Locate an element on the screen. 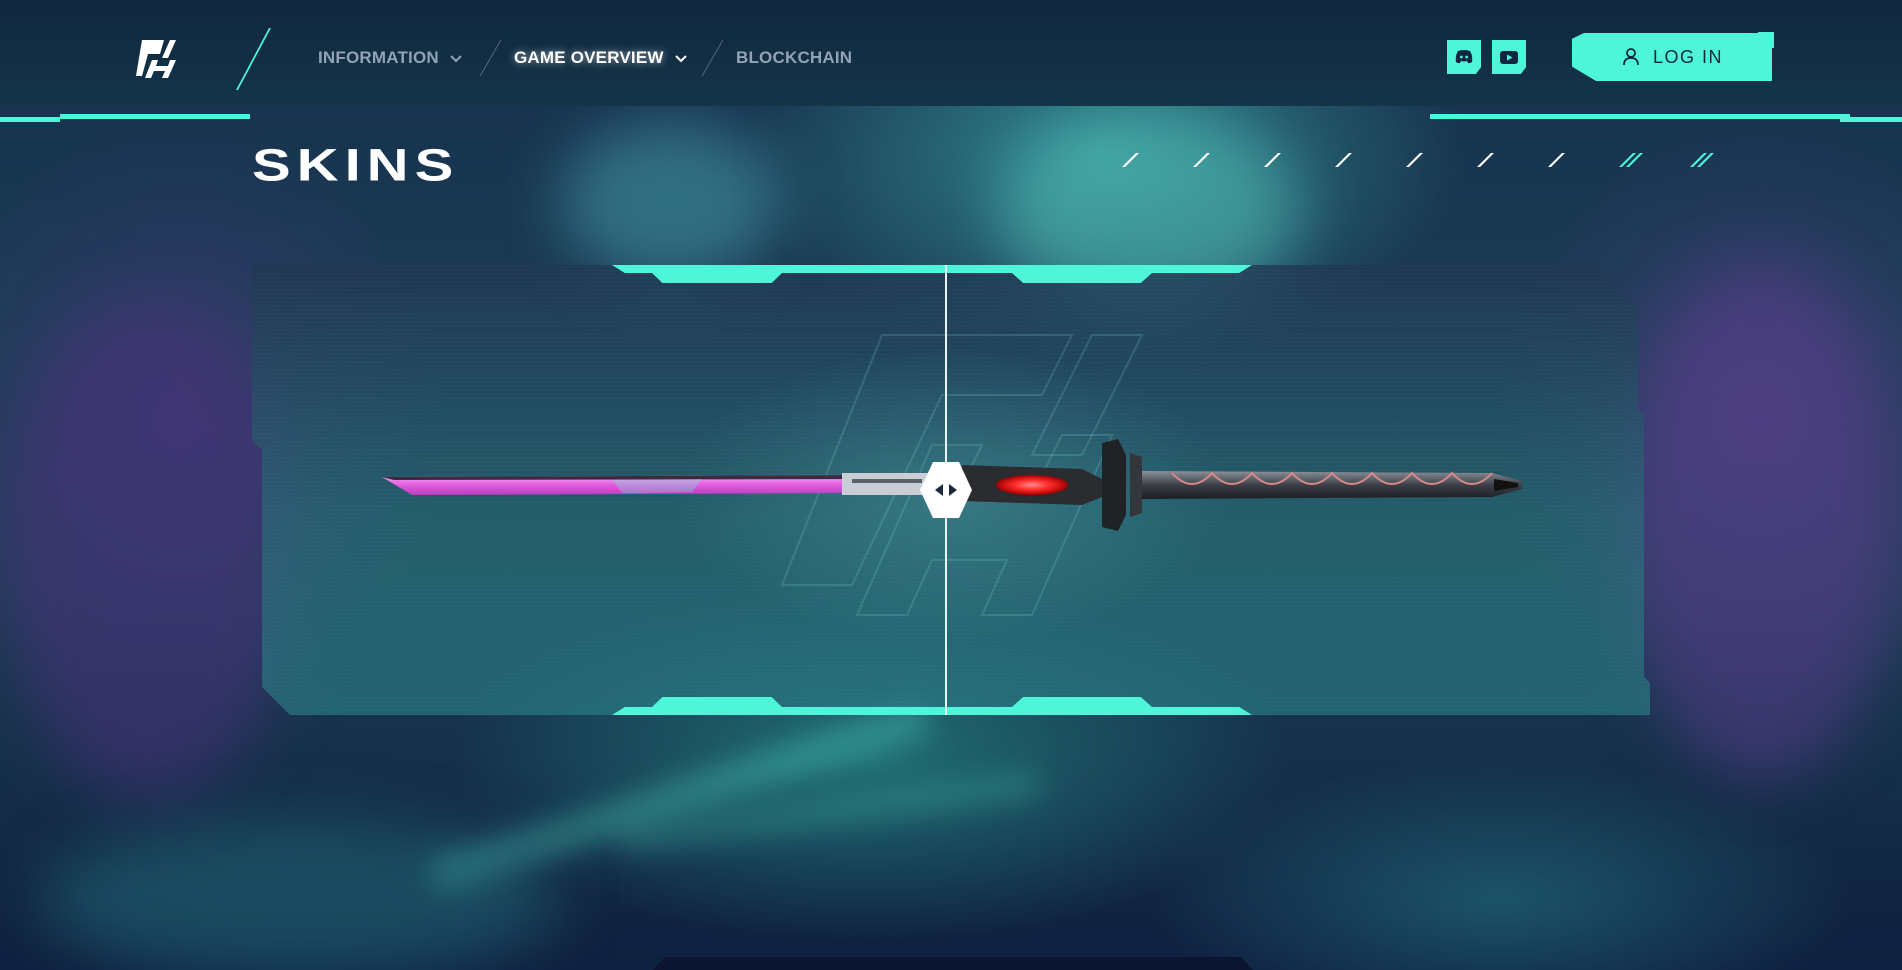  discord-icon is located at coordinates (1464, 57).